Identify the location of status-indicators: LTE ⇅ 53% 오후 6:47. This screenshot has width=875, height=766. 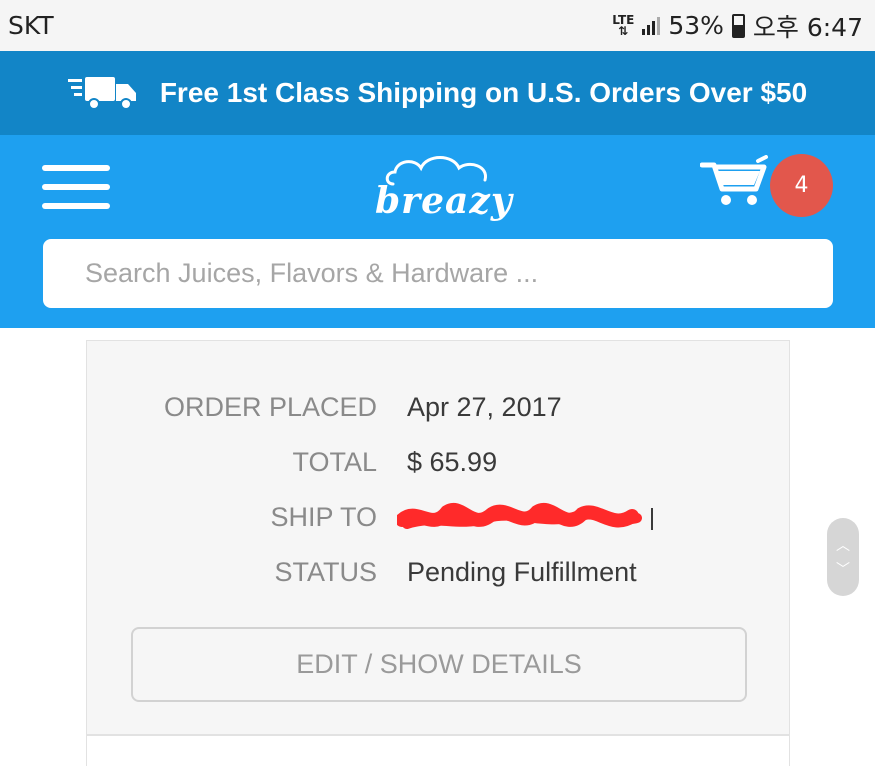
(737, 26).